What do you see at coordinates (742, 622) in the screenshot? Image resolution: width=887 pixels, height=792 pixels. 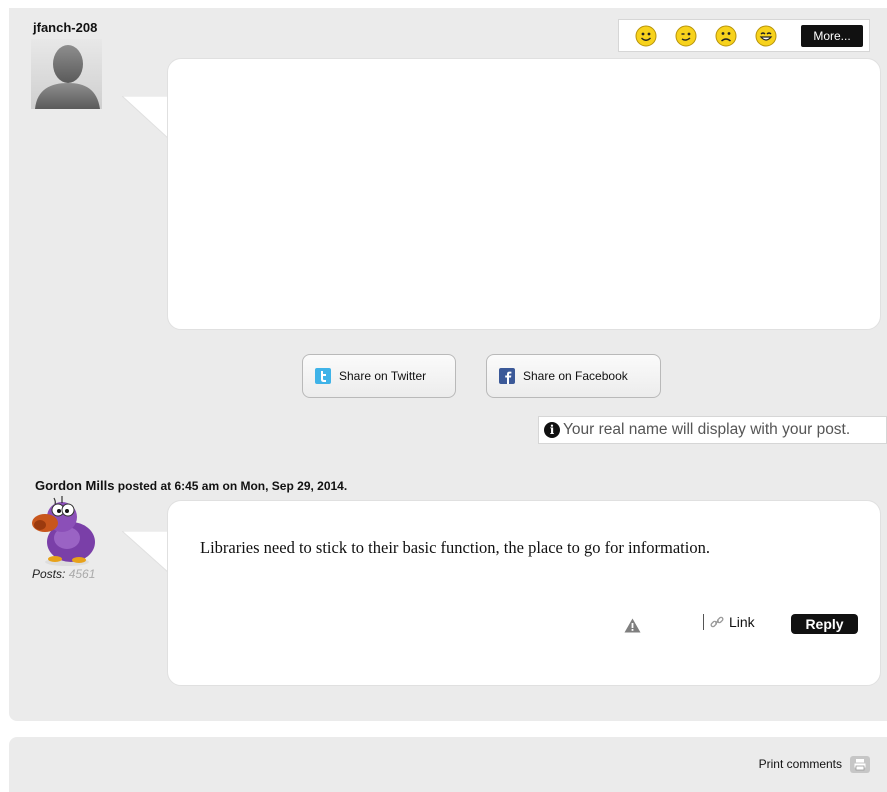 I see `permalink-label: Link` at bounding box center [742, 622].